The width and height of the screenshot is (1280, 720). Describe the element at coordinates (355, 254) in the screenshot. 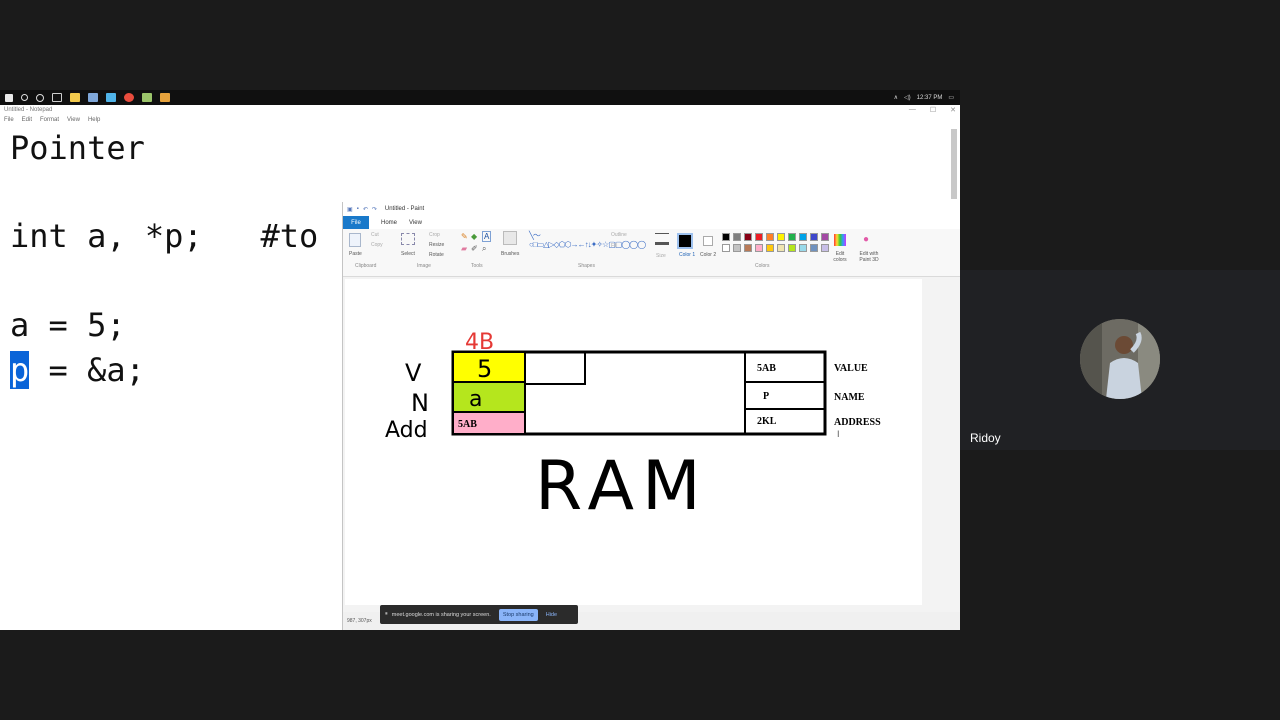

I see `paste-button: Paste` at that location.